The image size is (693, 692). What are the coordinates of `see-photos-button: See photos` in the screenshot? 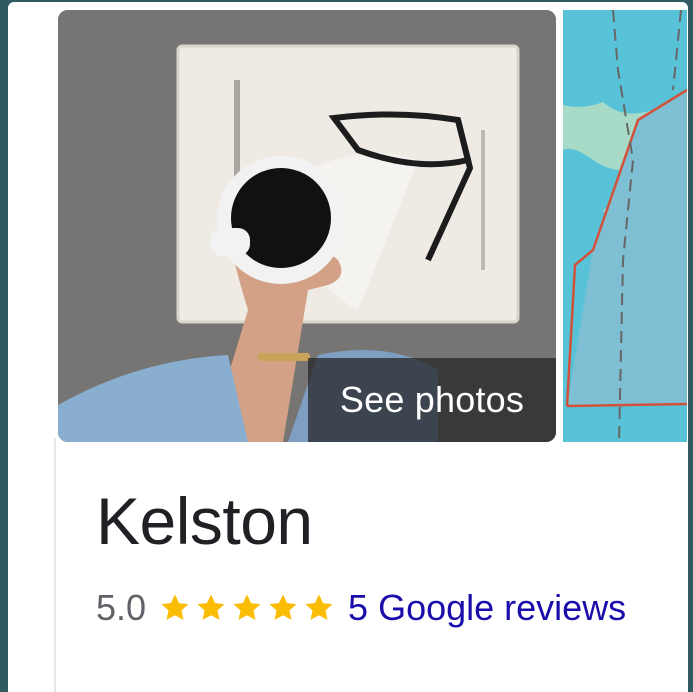 It's located at (432, 400).